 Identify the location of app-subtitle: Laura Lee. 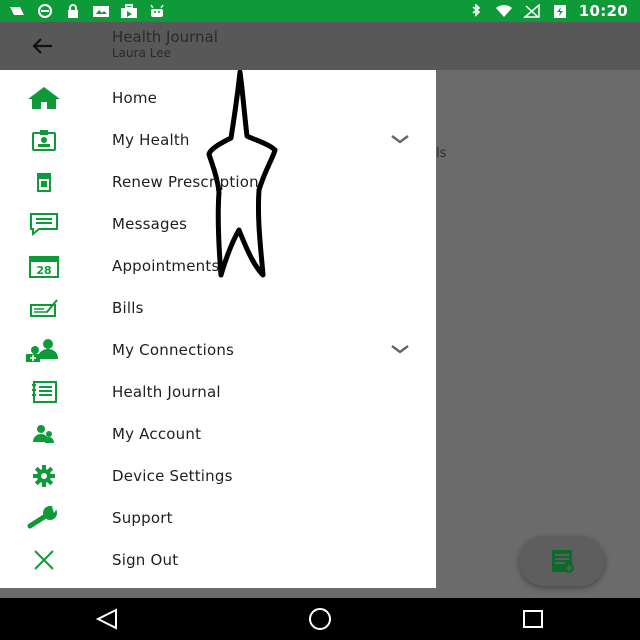
(141, 53).